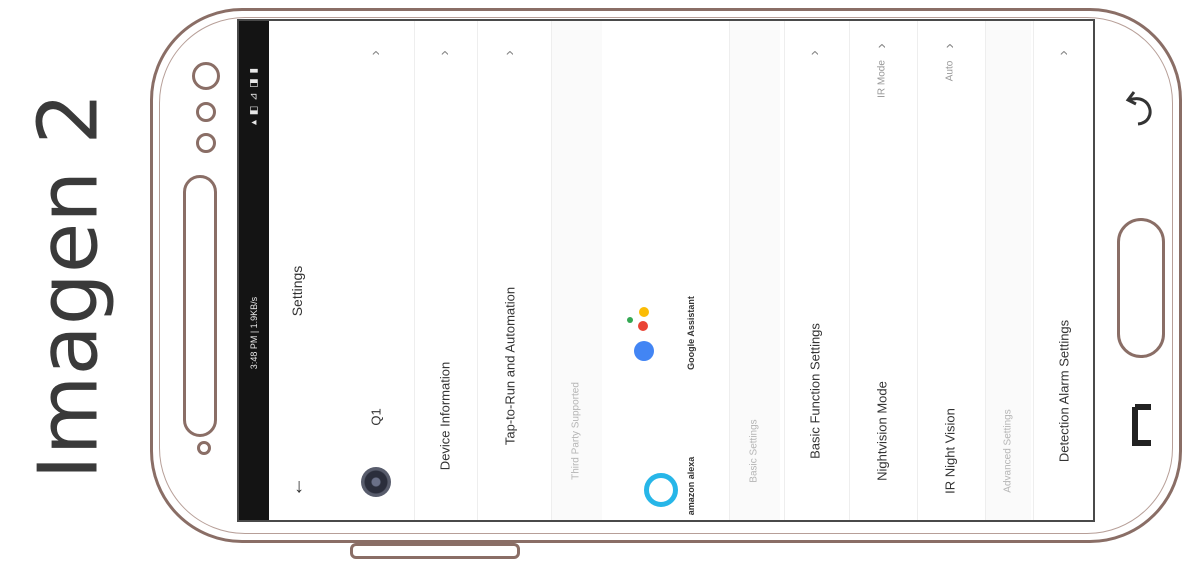 The width and height of the screenshot is (1191, 571). Describe the element at coordinates (204, 448) in the screenshot. I see `proximity-dot` at that location.